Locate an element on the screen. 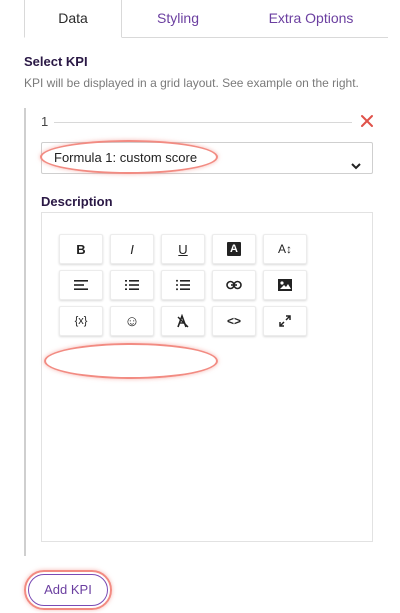 This screenshot has height=613, width=400. fullscreen-icon is located at coordinates (285, 321).